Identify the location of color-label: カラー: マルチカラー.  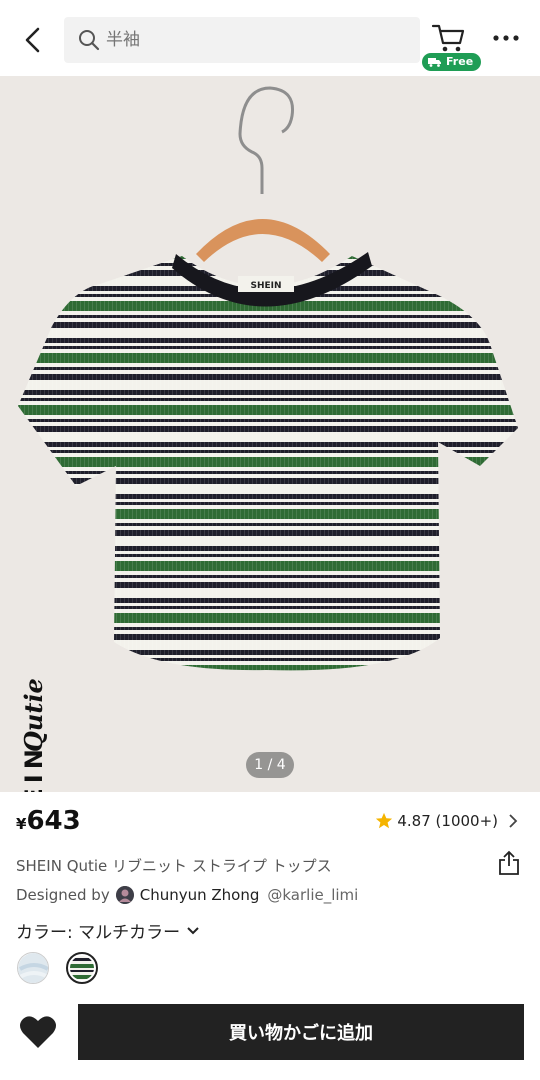
(98, 933).